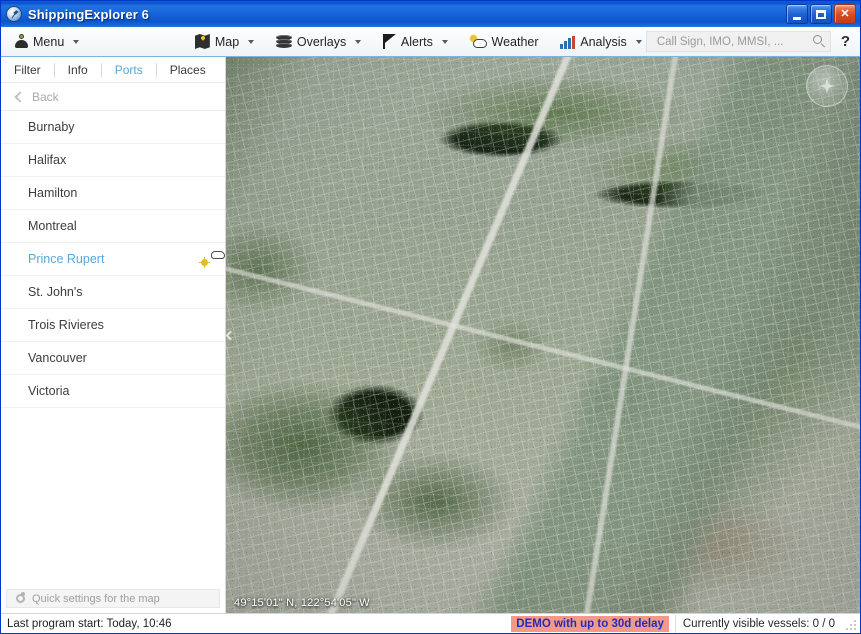 The height and width of the screenshot is (634, 861). I want to click on port-name: Burnaby, so click(51, 127).